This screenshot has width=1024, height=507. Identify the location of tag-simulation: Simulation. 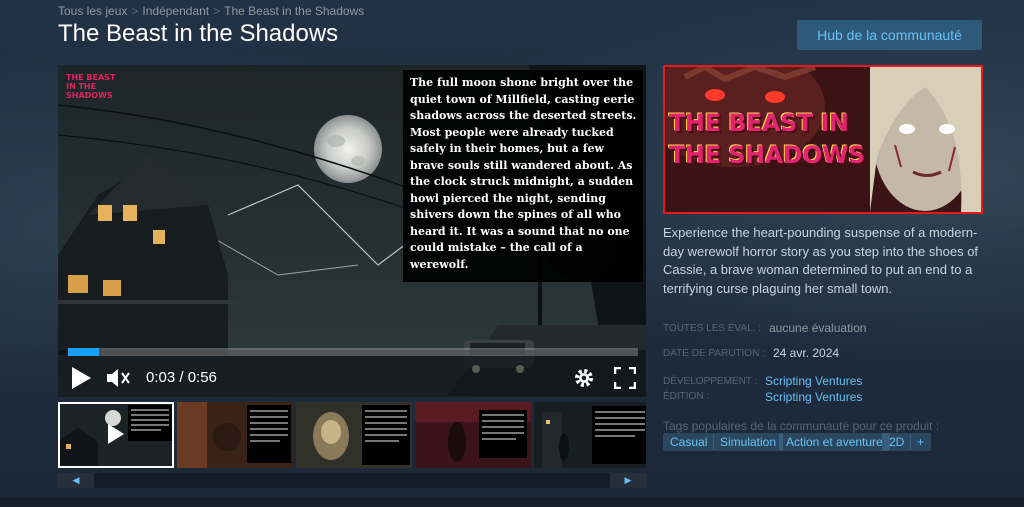
(748, 442).